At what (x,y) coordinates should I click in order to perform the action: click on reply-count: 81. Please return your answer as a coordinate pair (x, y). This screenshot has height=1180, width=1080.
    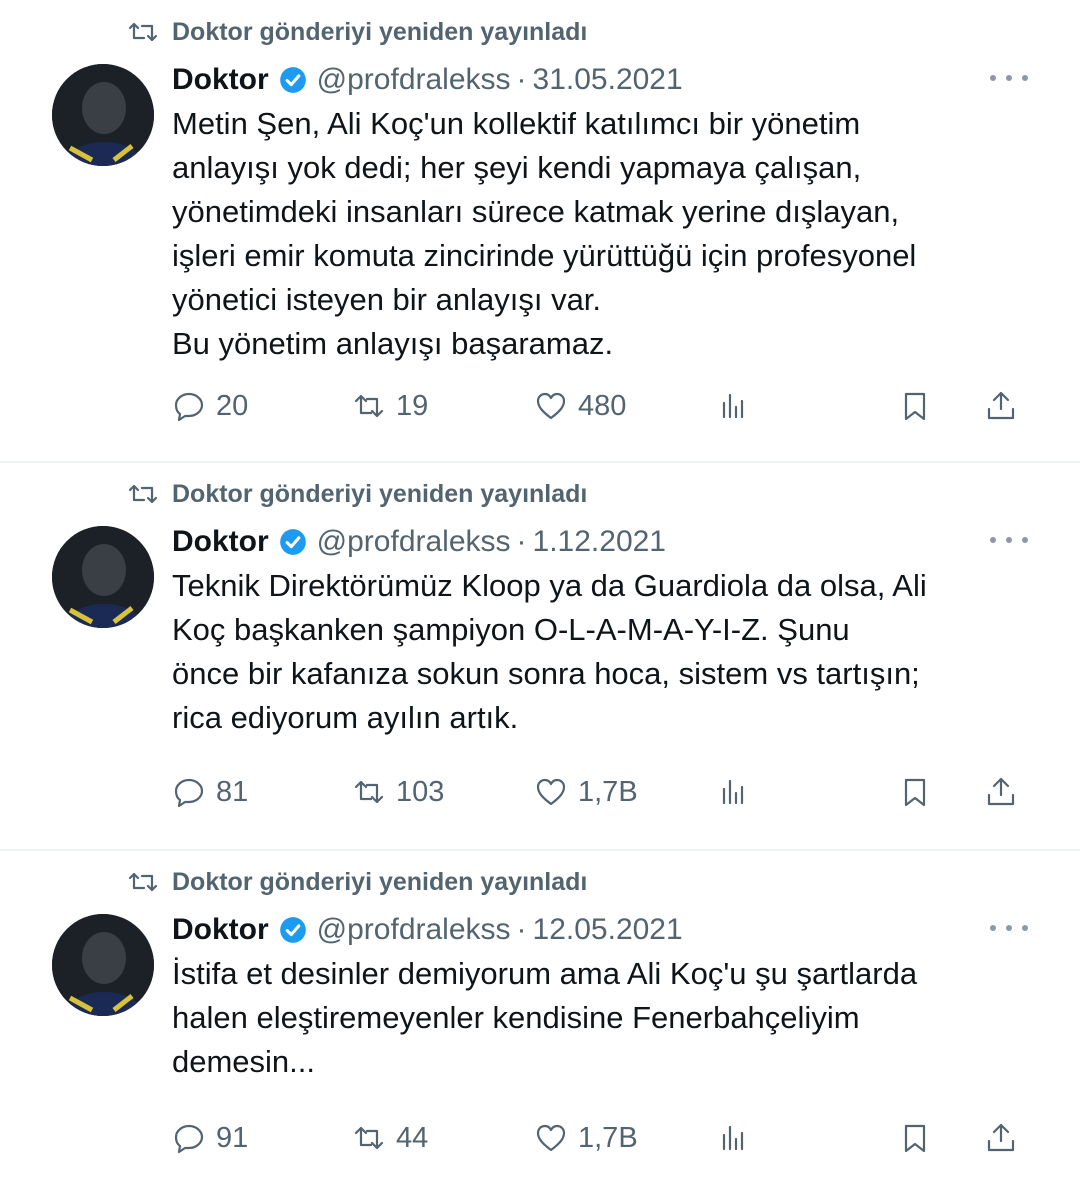
    Looking at the image, I should click on (232, 791).